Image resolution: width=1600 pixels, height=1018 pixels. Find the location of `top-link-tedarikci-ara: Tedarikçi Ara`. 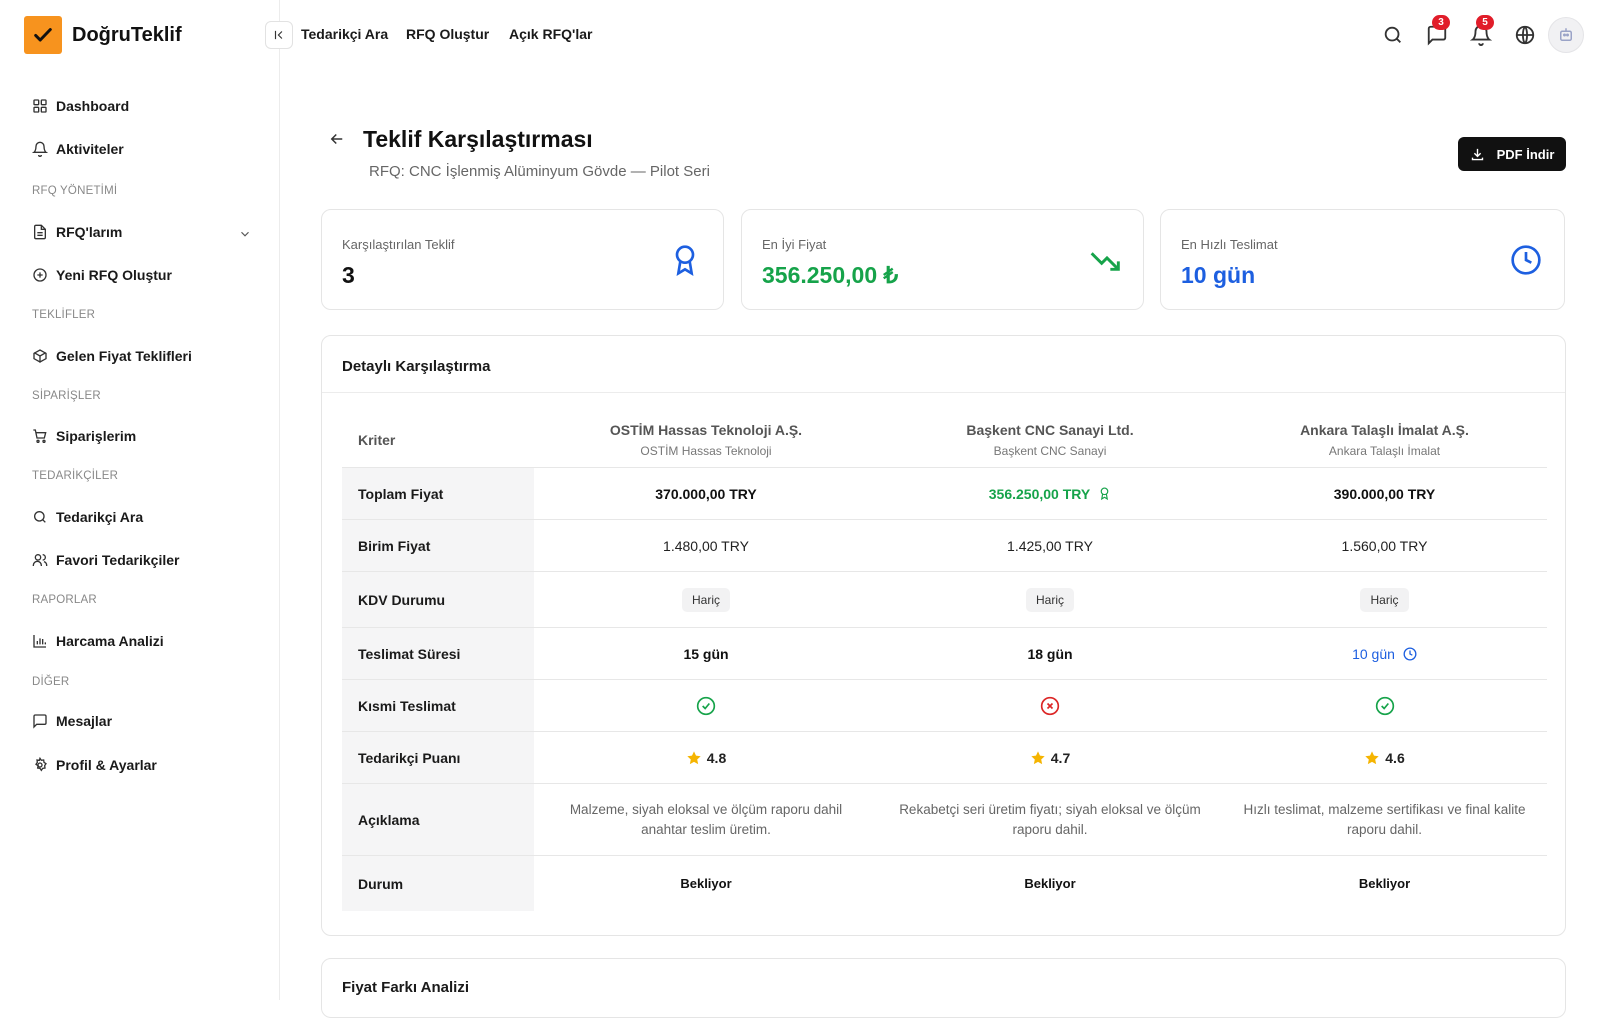

top-link-tedarikci-ara: Tedarikçi Ara is located at coordinates (344, 34).